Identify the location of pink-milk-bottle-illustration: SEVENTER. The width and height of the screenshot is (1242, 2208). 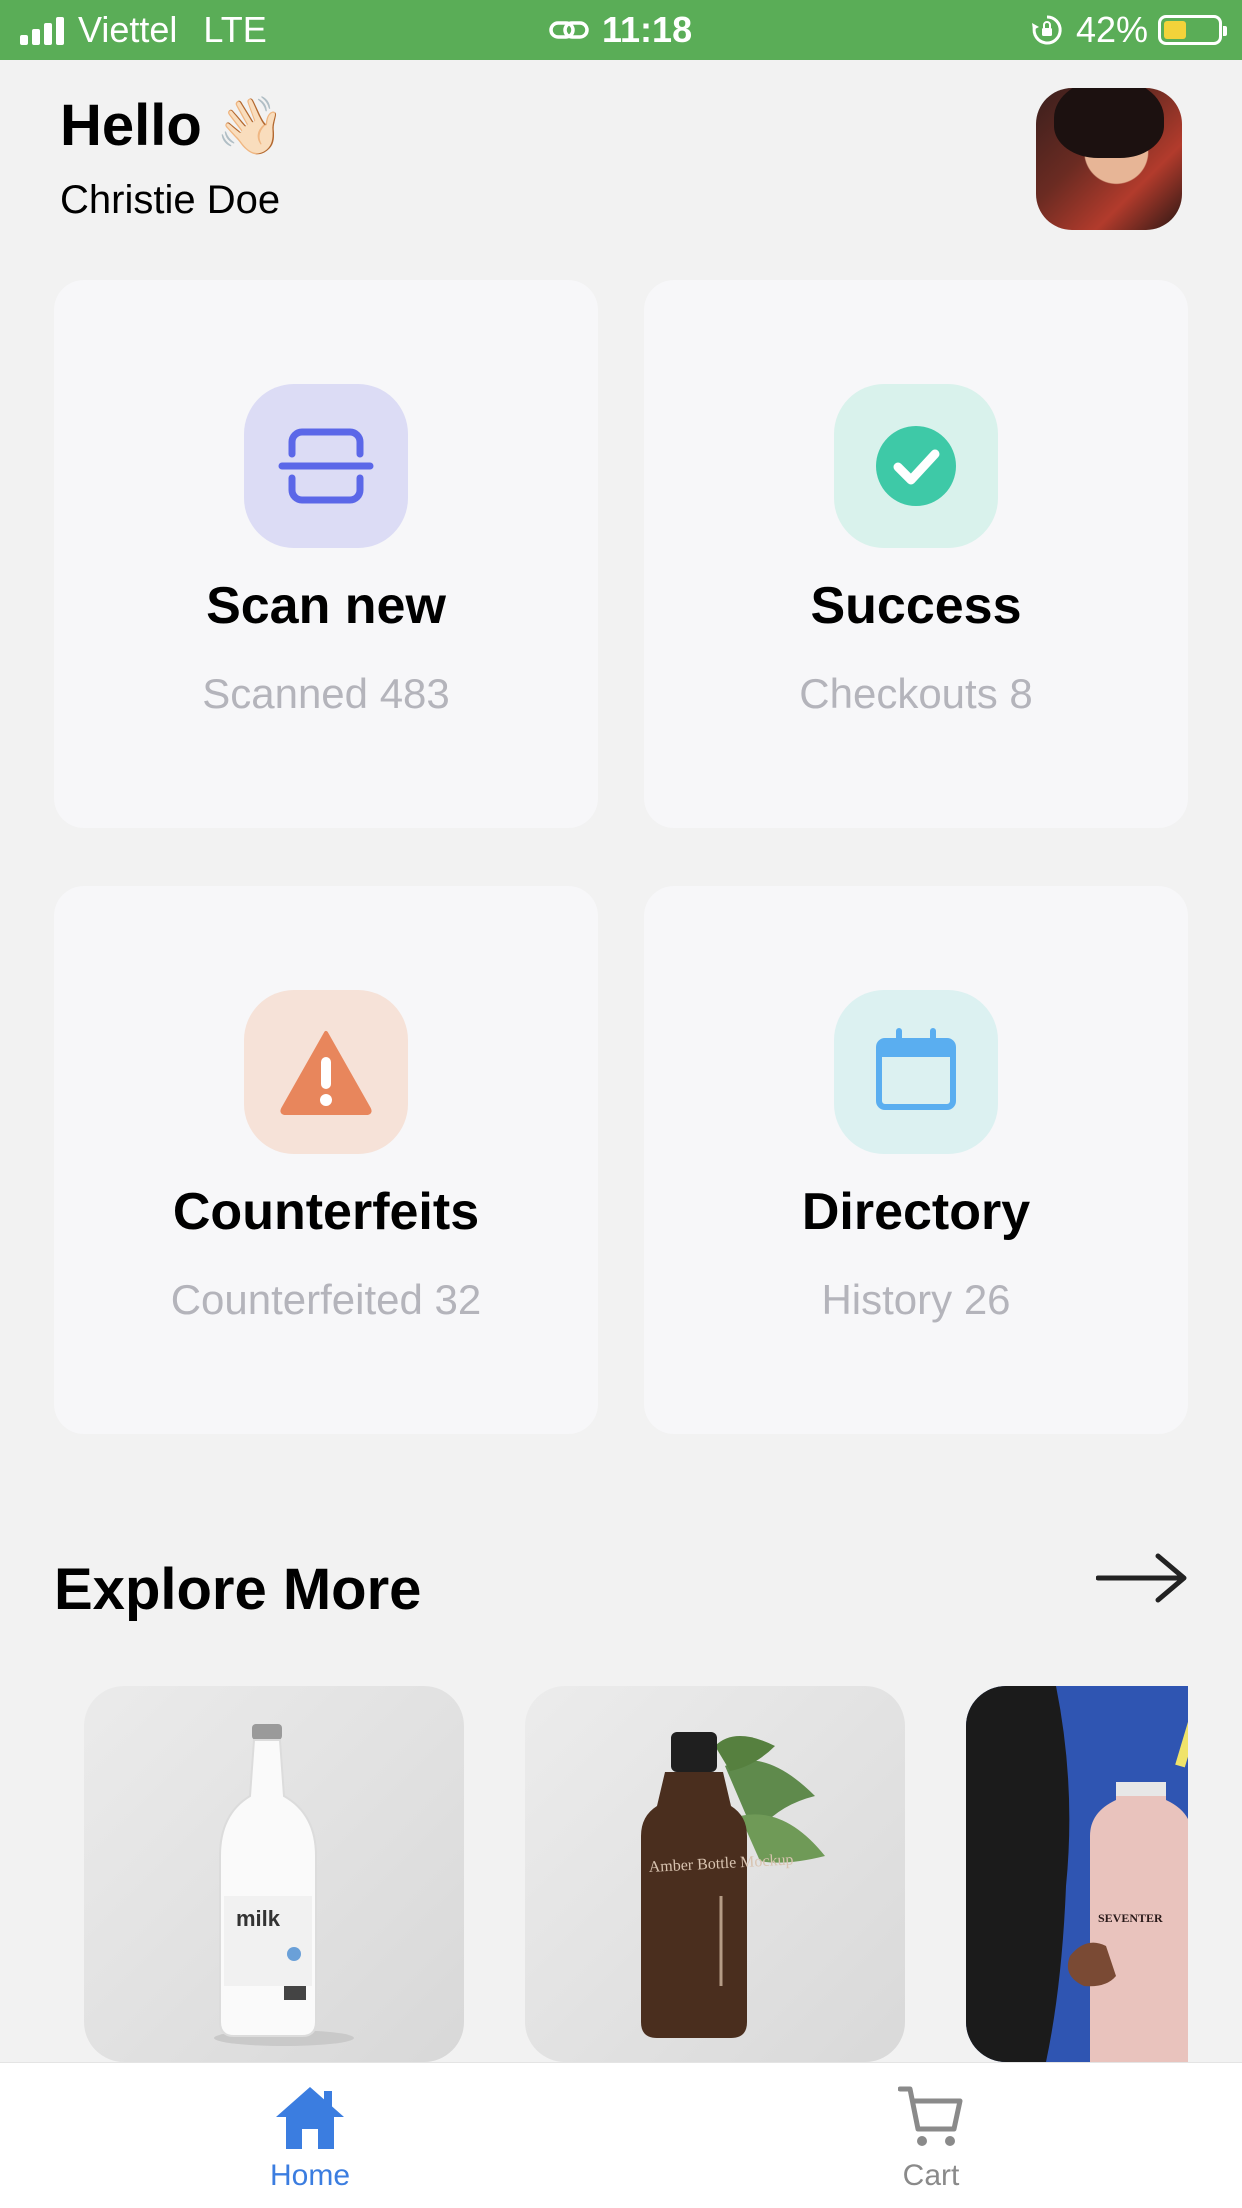
(1077, 1874).